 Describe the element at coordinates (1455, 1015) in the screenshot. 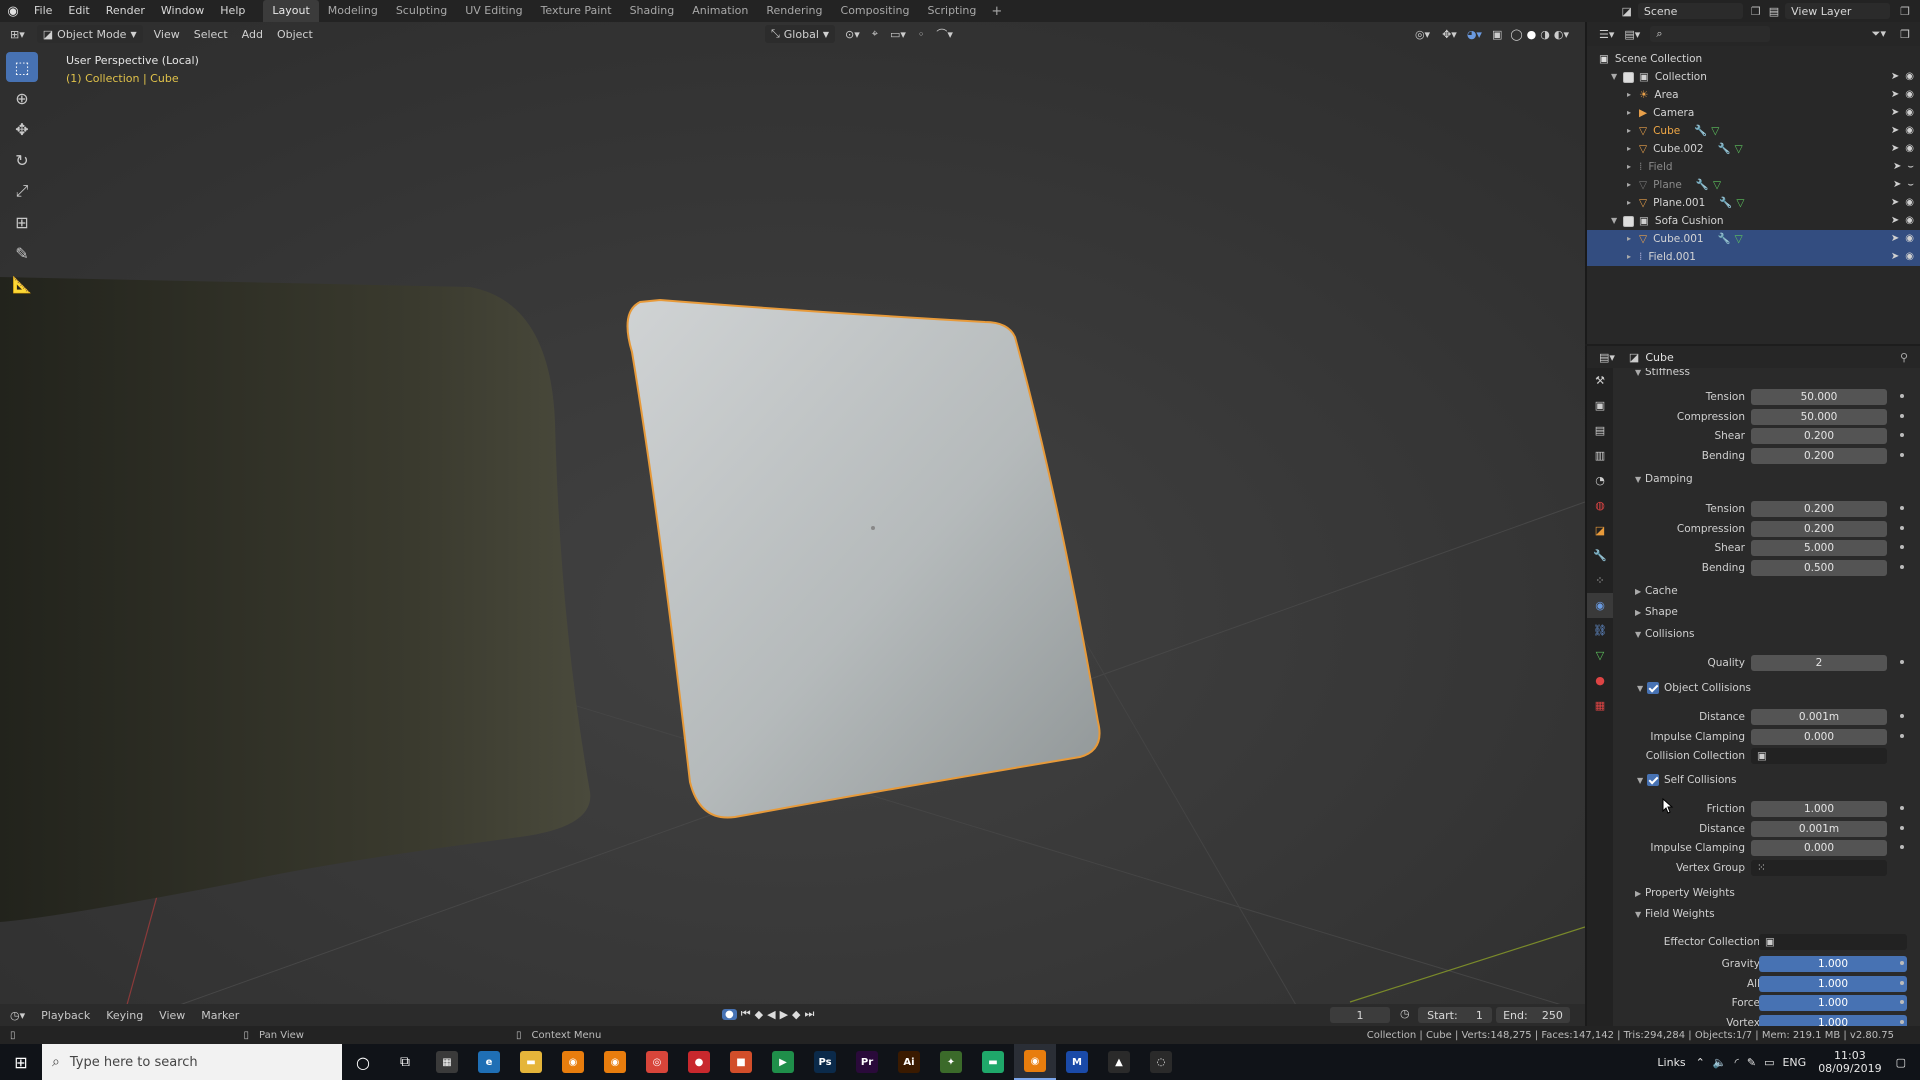

I see `start-frame-field: Start: 1` at that location.